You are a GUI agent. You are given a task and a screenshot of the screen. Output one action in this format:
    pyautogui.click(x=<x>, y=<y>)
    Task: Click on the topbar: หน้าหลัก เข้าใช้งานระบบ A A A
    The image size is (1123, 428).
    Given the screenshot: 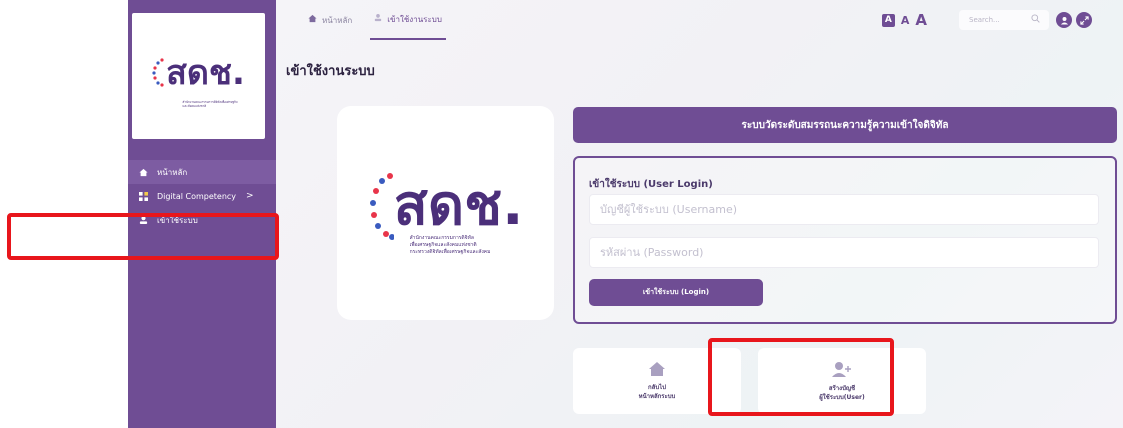 What is the action you would take?
    pyautogui.click(x=699, y=20)
    